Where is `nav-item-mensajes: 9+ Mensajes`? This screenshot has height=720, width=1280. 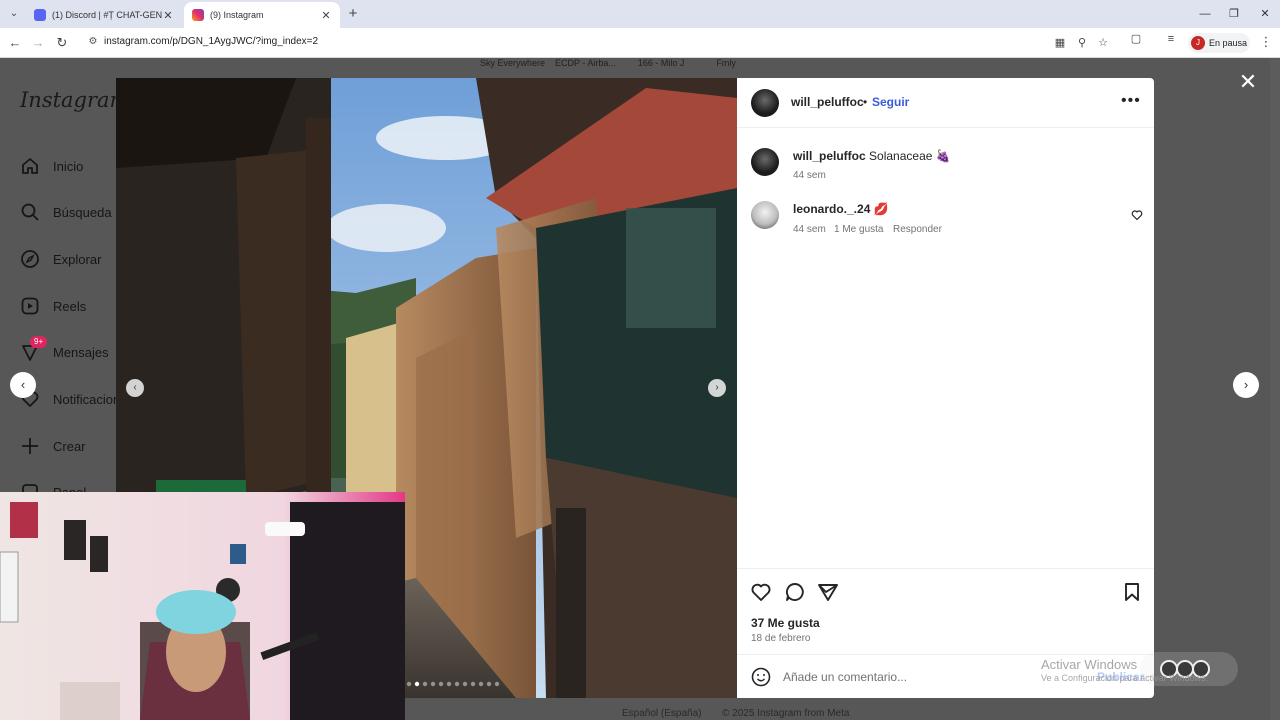 nav-item-mensajes: 9+ Mensajes is located at coordinates (64, 350).